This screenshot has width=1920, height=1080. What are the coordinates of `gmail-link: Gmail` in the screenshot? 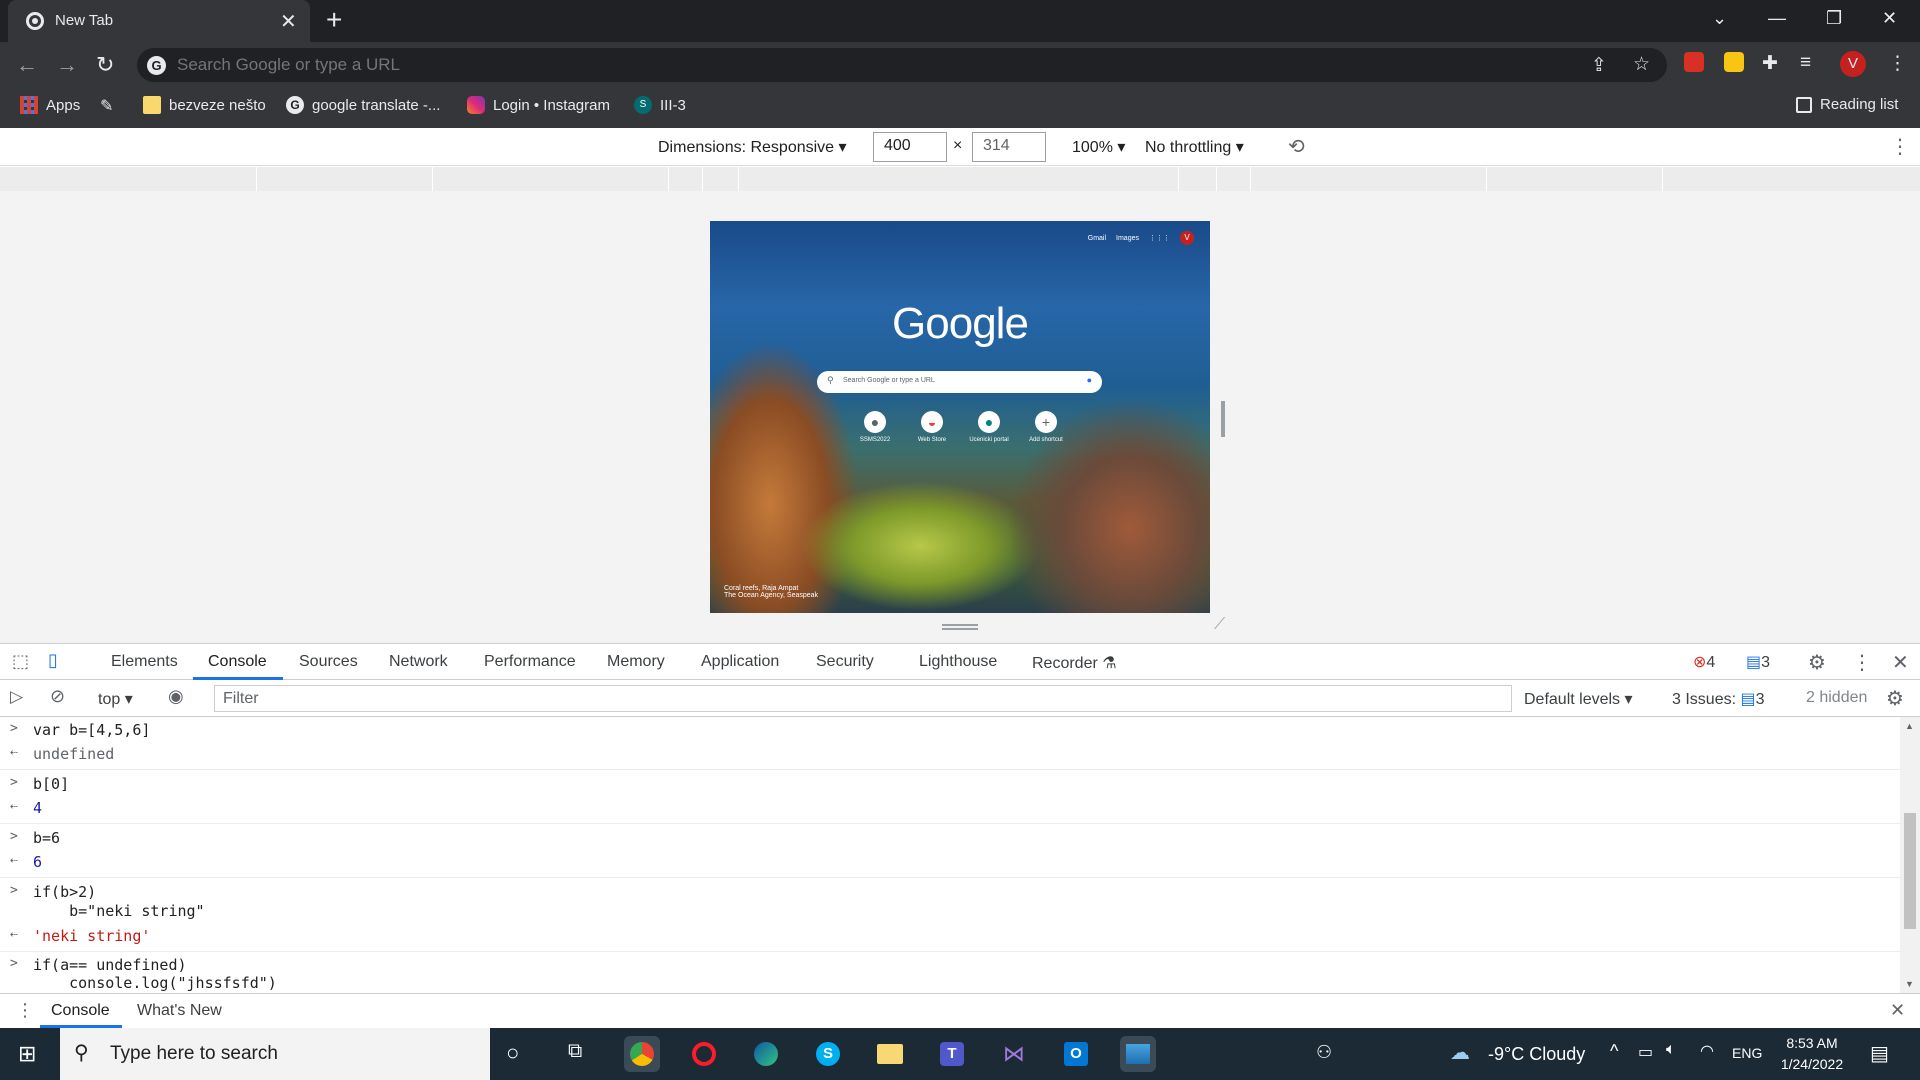 It's located at (1097, 238).